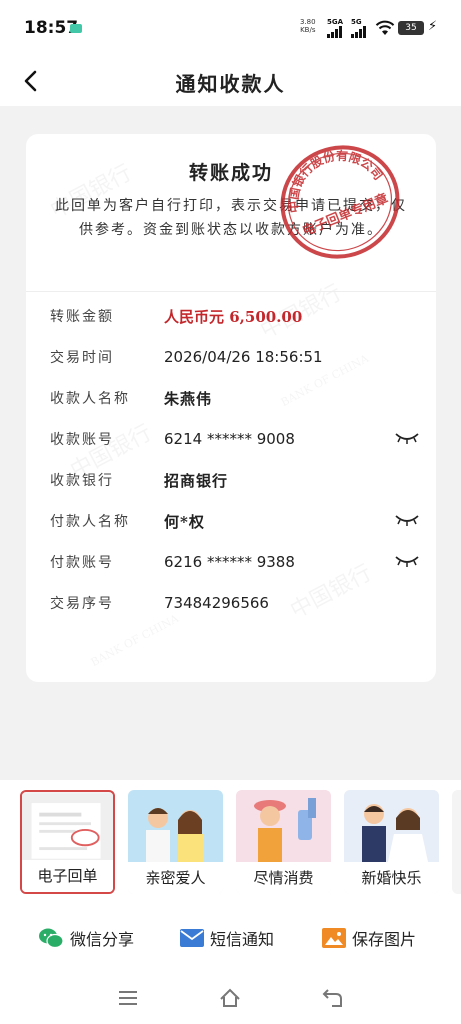 Image resolution: width=461 pixels, height=1024 pixels. Describe the element at coordinates (175, 878) in the screenshot. I see `template-label: 亲密爱人` at that location.